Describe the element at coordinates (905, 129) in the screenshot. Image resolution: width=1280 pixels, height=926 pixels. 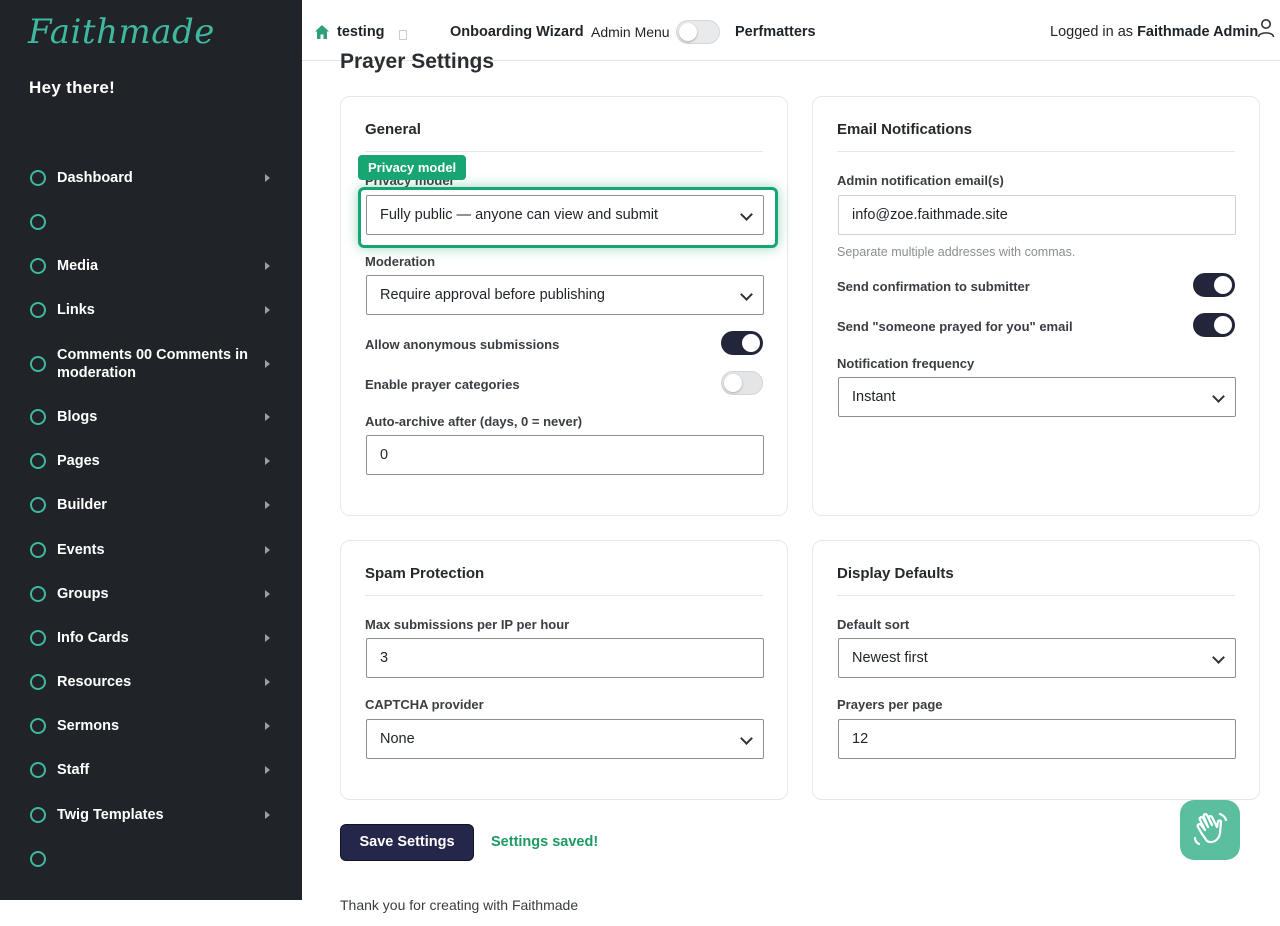
I see `email-title: Email Notifications` at that location.